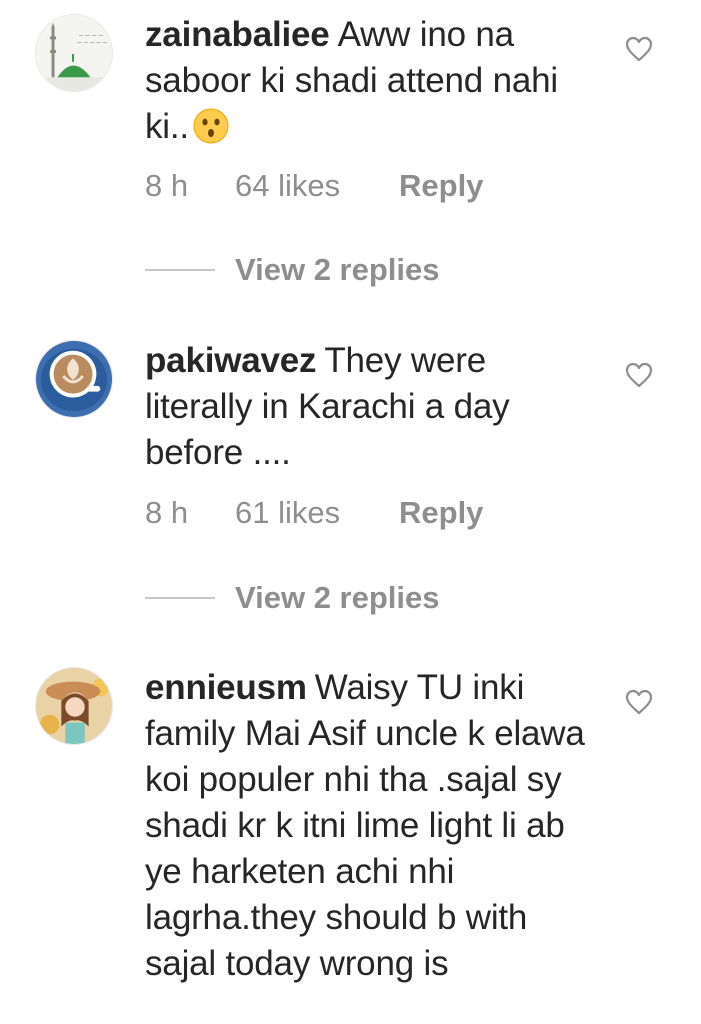 This screenshot has width=701, height=1024. What do you see at coordinates (317, 513) in the screenshot?
I see `comment-likes: 61 likes` at bounding box center [317, 513].